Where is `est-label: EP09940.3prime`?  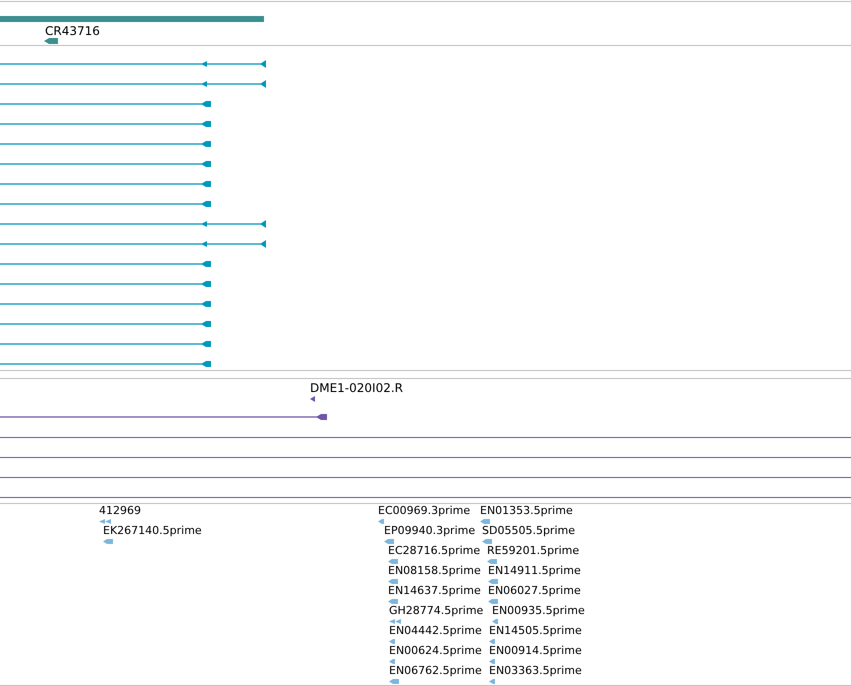
est-label: EP09940.3prime is located at coordinates (430, 530).